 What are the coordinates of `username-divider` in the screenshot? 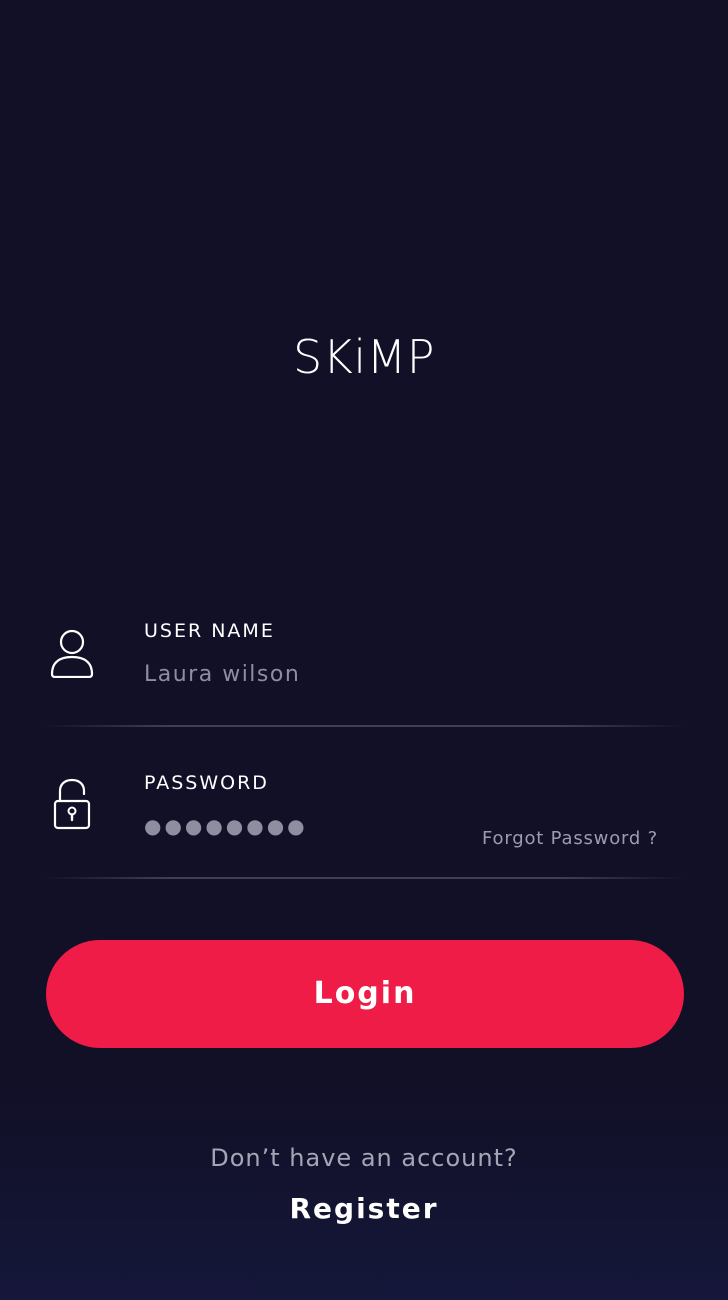 It's located at (364, 726).